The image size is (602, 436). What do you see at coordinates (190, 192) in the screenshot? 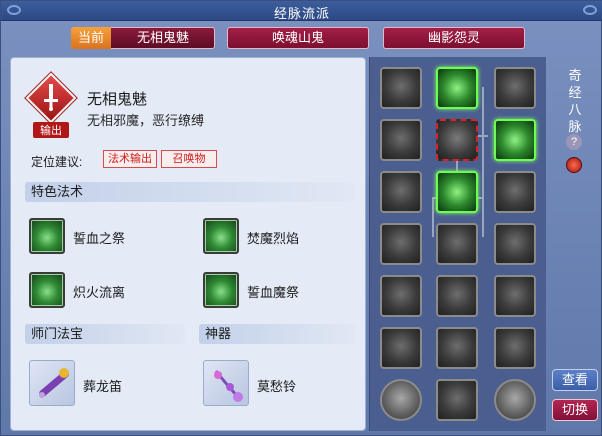
I see `section-special-skills: 特色法术` at bounding box center [190, 192].